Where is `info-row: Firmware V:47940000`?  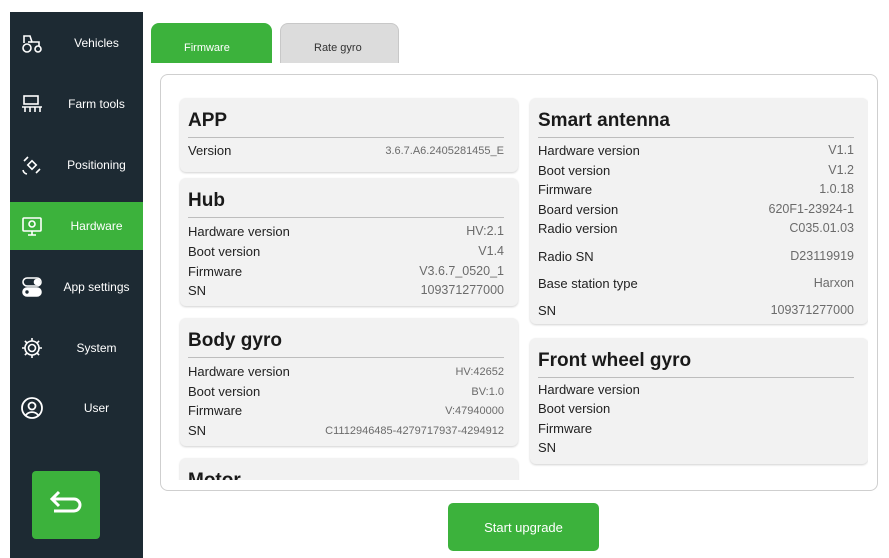 info-row: Firmware V:47940000 is located at coordinates (346, 412).